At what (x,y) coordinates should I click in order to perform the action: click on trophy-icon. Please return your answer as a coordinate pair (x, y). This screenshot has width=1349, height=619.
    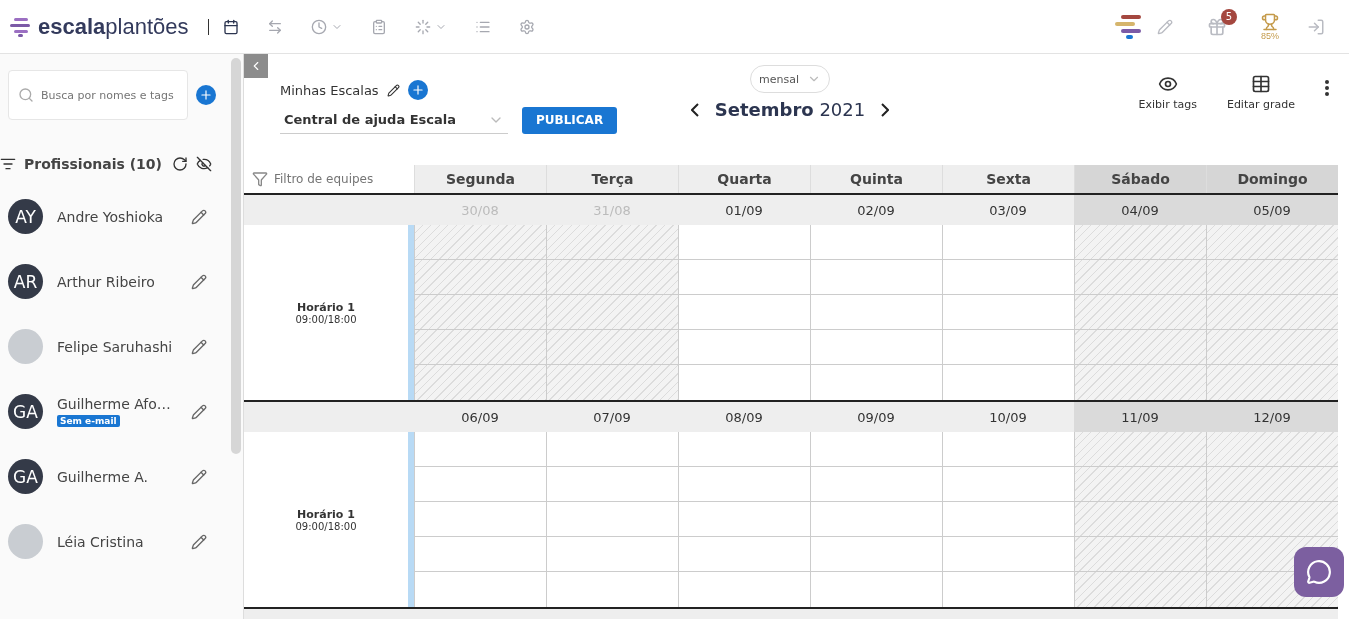
    Looking at the image, I should click on (1270, 21).